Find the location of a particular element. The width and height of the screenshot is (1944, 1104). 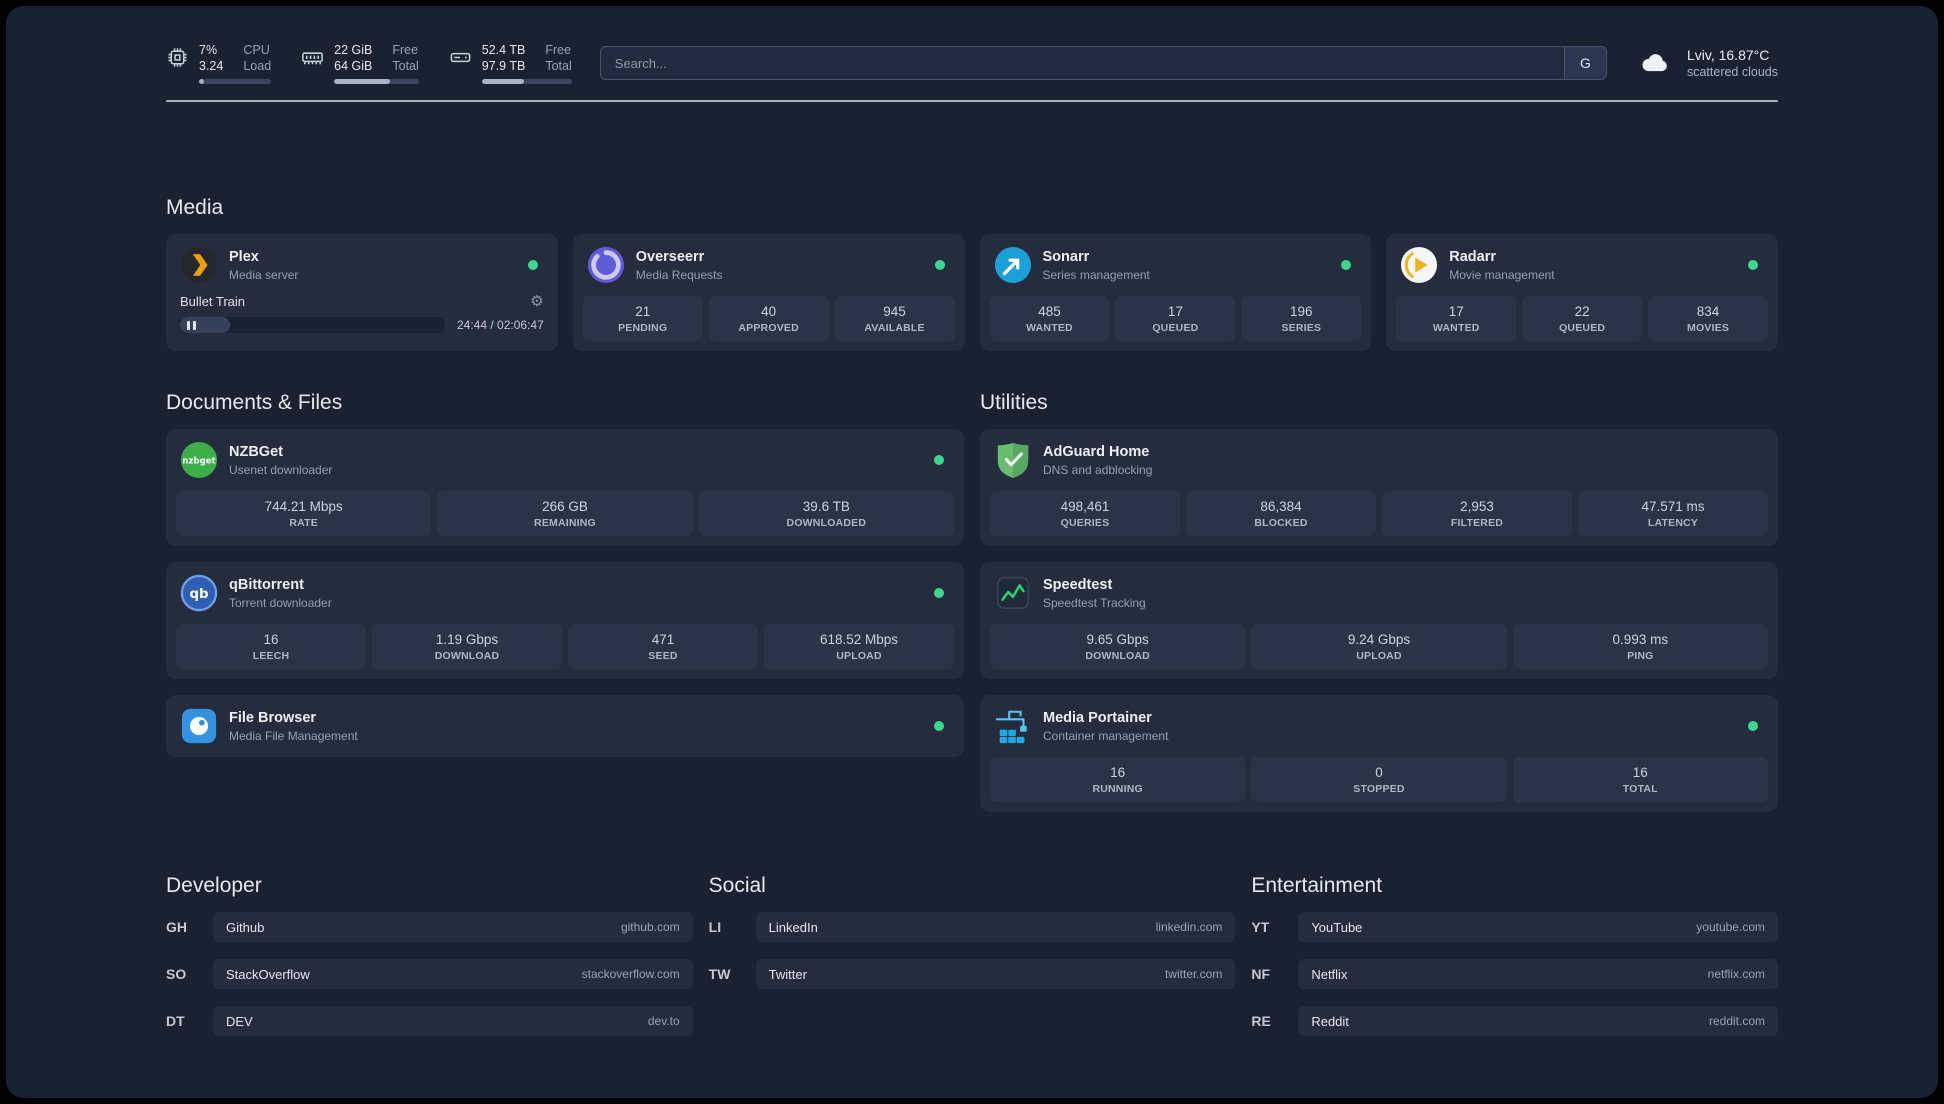

stat-queued: 17 QUEUED is located at coordinates (1175, 318).